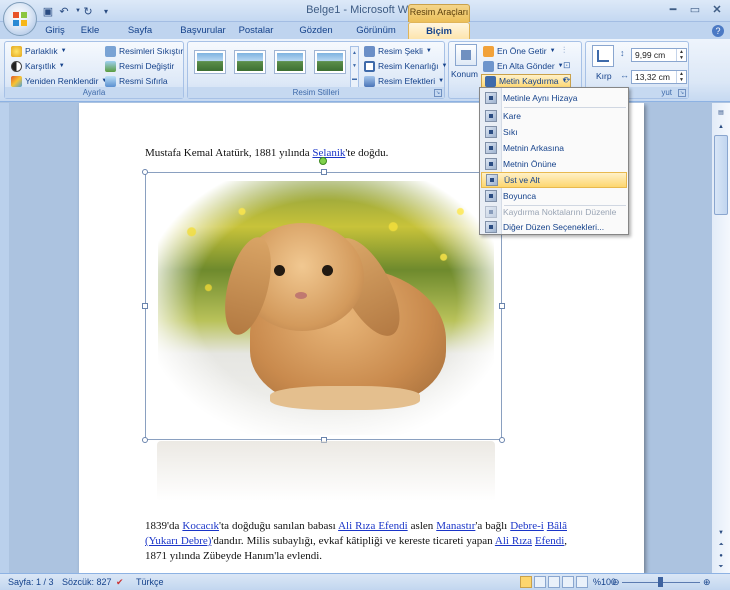  What do you see at coordinates (87, 582) in the screenshot?
I see `word-count: Sözcük: 827` at bounding box center [87, 582].